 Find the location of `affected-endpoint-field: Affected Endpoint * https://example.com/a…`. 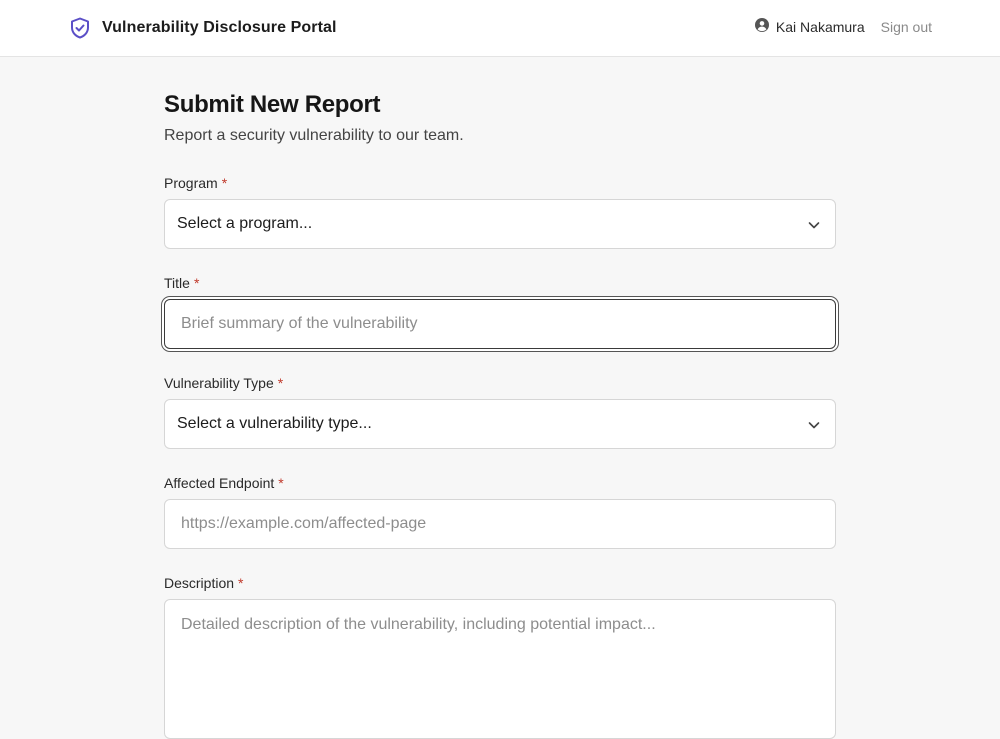

affected-endpoint-field: Affected Endpoint * https://example.com/a… is located at coordinates (500, 511).